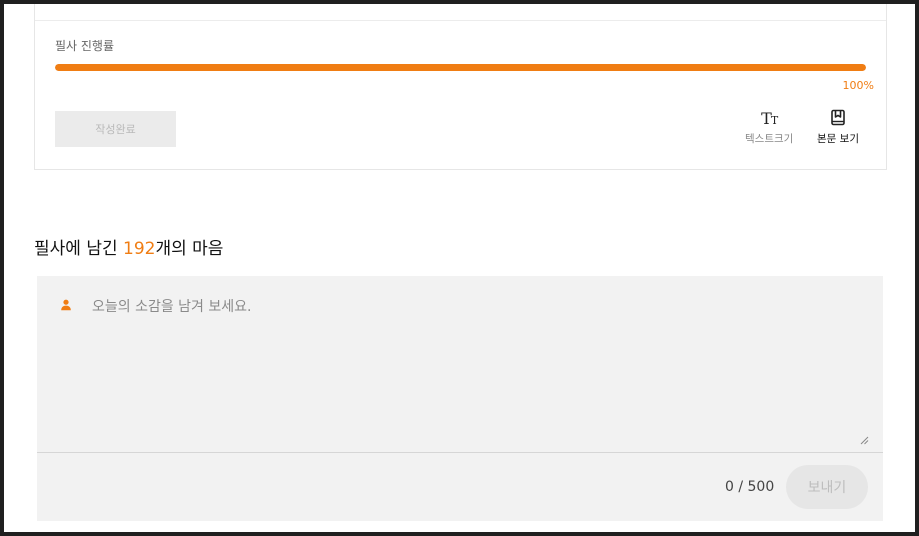 The height and width of the screenshot is (536, 919). I want to click on view-body-button: 본문 보기, so click(838, 126).